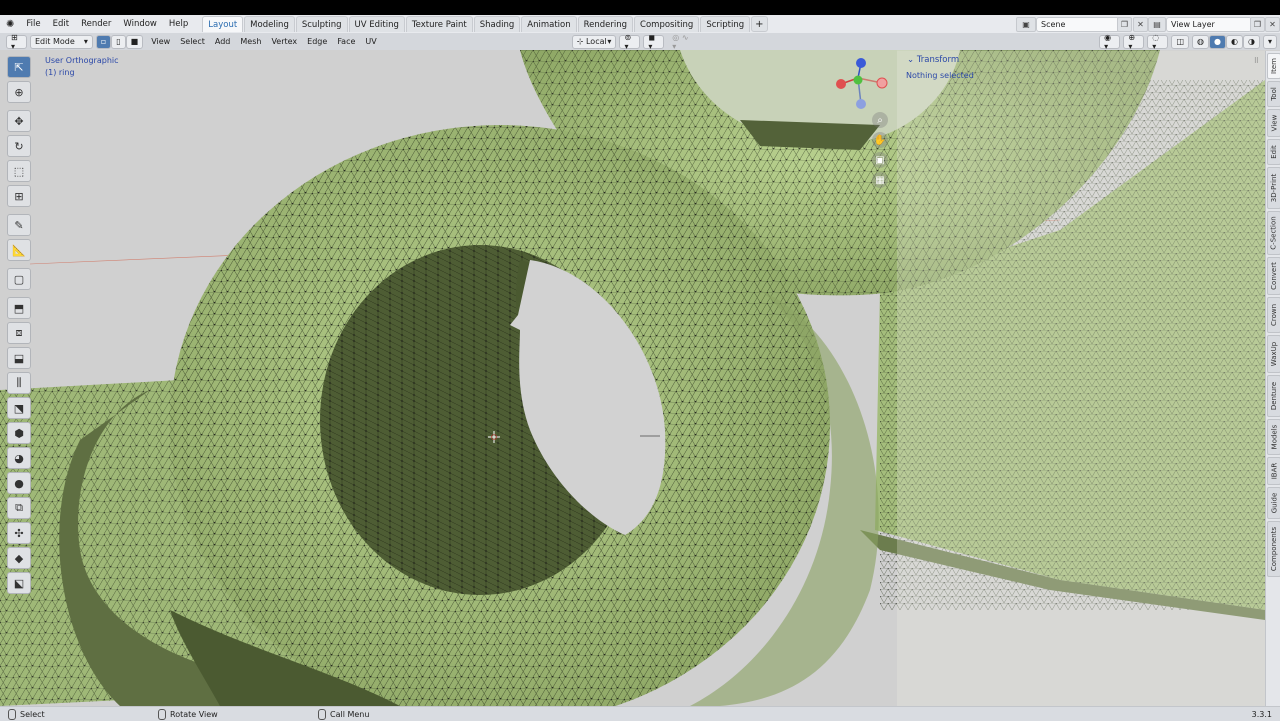  Describe the element at coordinates (1273, 66) in the screenshot. I see `tab-item: Item` at that location.